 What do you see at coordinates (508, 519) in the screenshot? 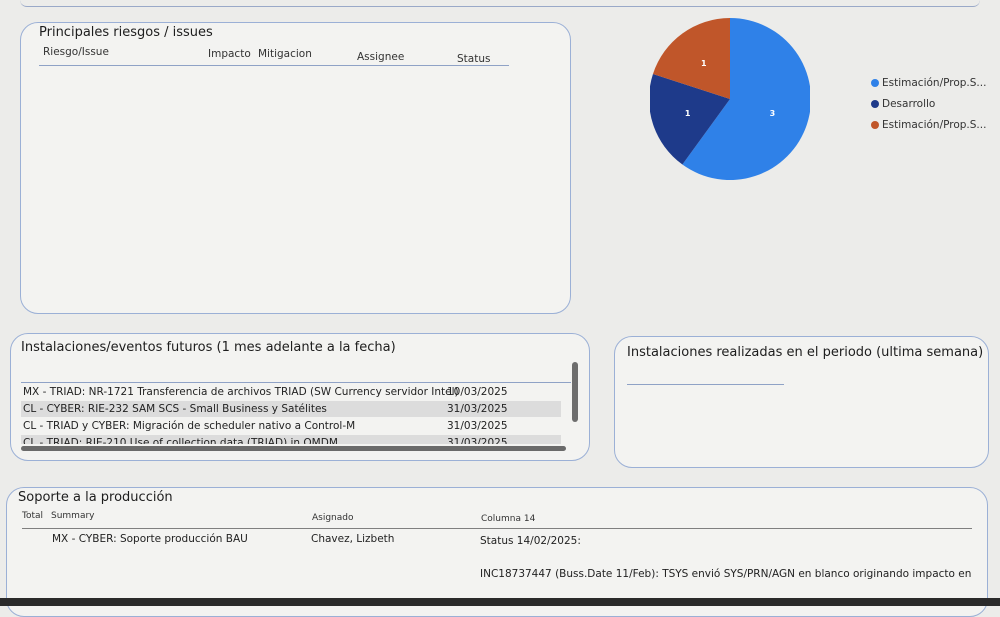
I see `col-columna-14: Columna 14` at bounding box center [508, 519].